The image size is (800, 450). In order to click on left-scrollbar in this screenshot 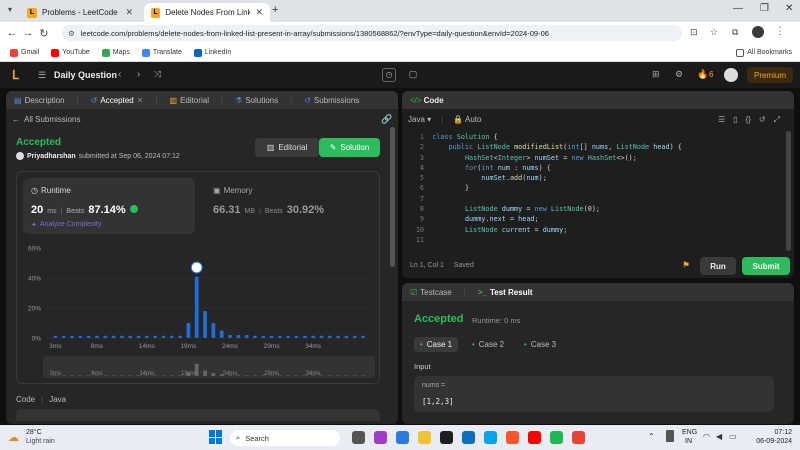, I will do `click(392, 197)`.